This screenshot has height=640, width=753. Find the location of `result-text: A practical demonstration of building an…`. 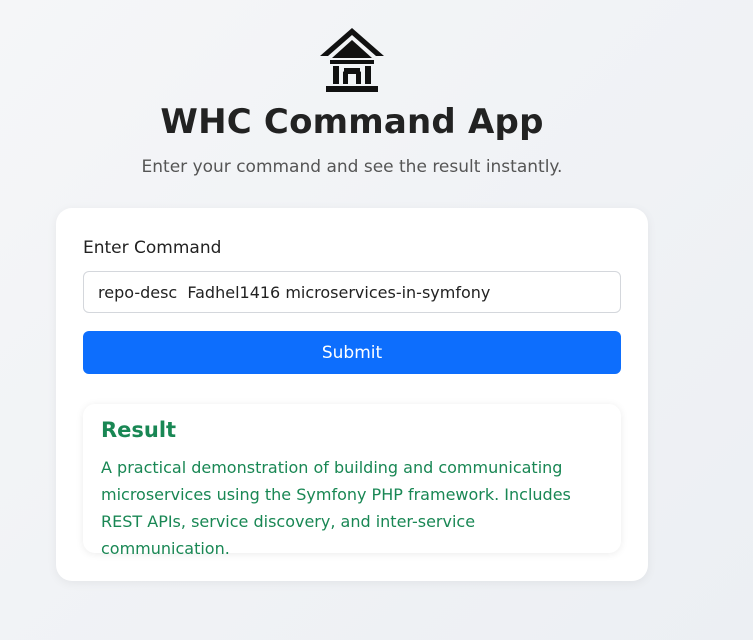

result-text: A practical demonstration of building an… is located at coordinates (336, 508).